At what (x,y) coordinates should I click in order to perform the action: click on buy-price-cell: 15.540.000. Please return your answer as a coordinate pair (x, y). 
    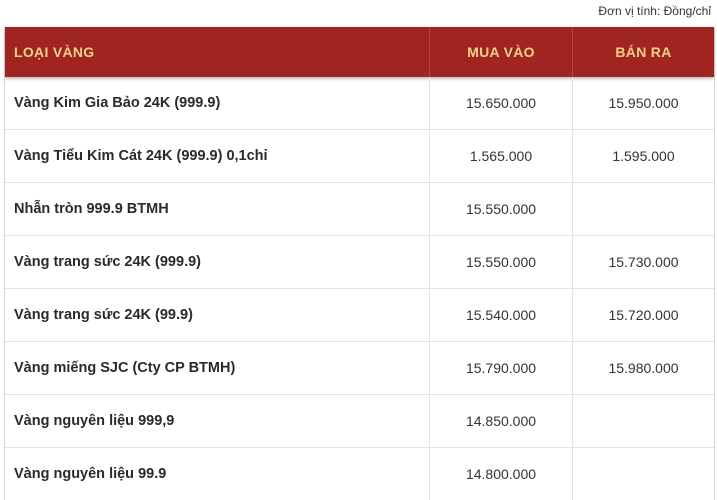
    Looking at the image, I should click on (501, 315).